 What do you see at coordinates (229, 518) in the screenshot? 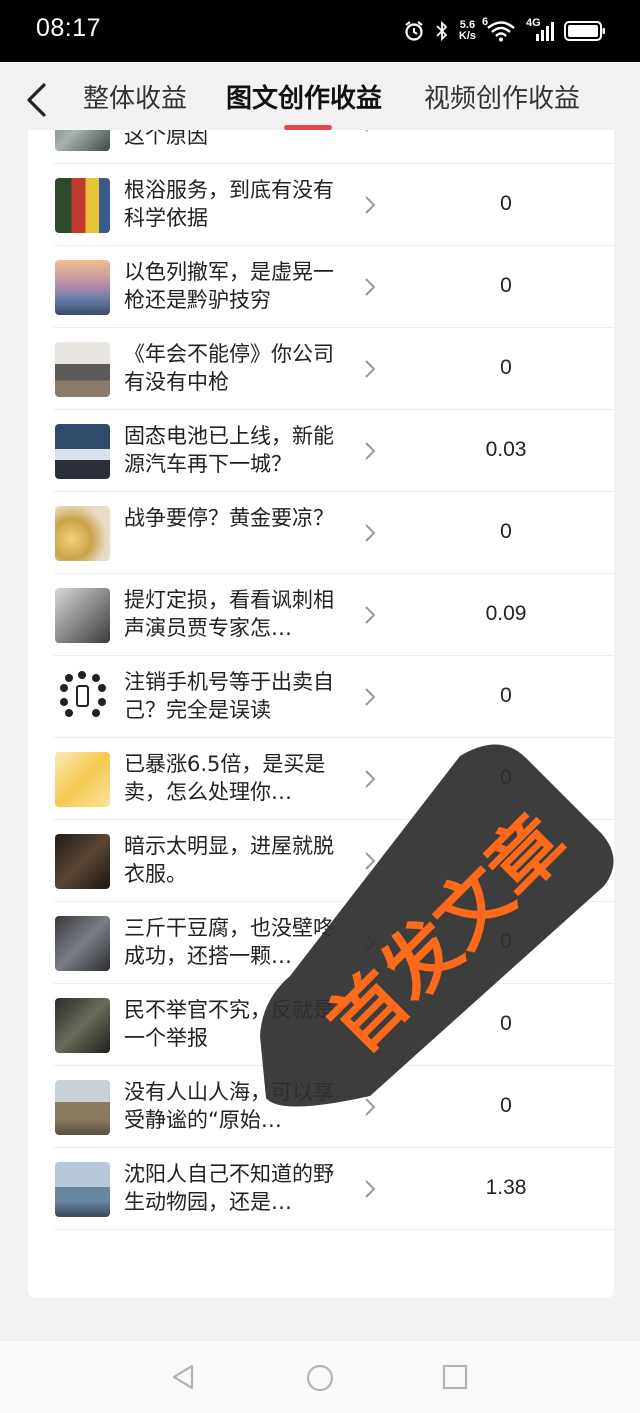
I see `article-title: 战争要停？黄金要凉？` at bounding box center [229, 518].